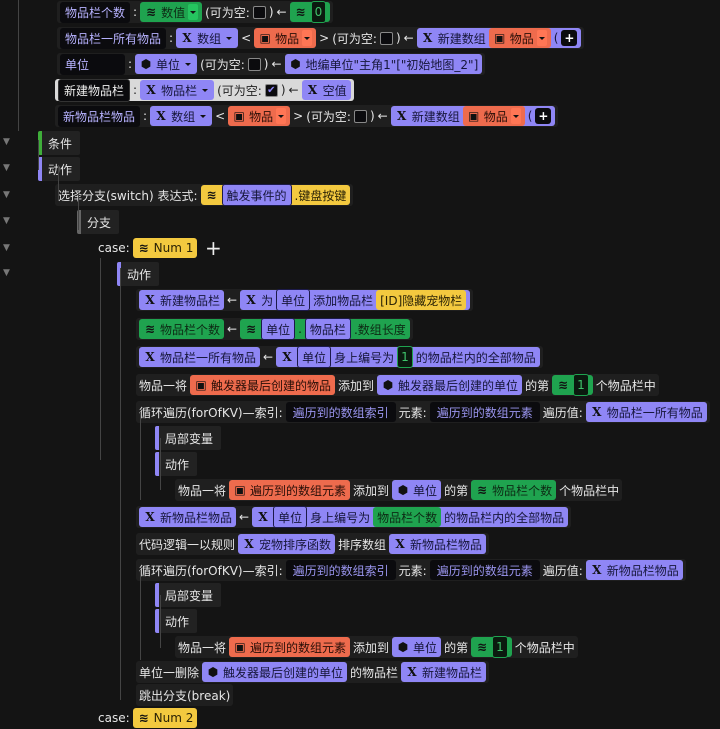  I want to click on value-chip: 单位. 物品栏 .数组长度, so click(325, 329).